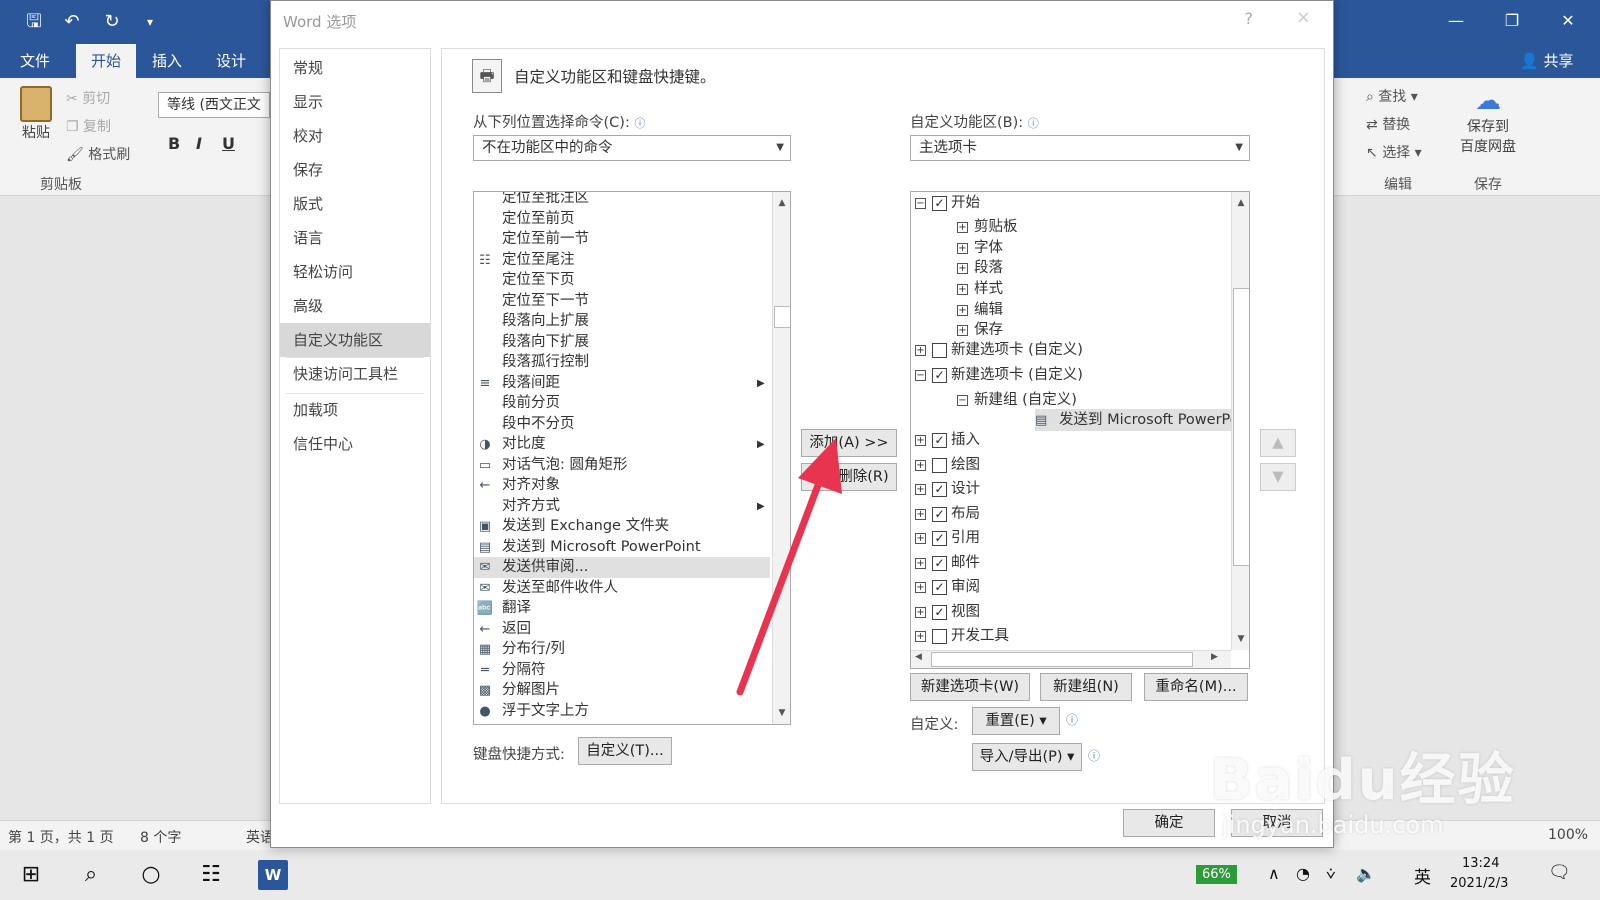 The width and height of the screenshot is (1600, 900). What do you see at coordinates (1086, 687) in the screenshot?
I see `new-group-button: 新建组(N)` at bounding box center [1086, 687].